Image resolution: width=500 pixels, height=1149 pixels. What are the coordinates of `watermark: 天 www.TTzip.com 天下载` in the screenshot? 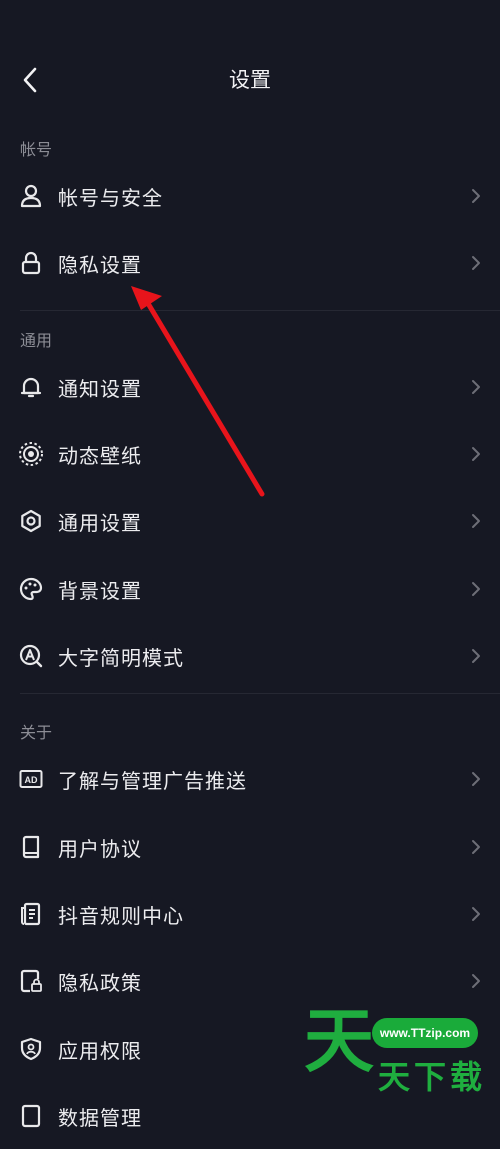 It's located at (399, 1058).